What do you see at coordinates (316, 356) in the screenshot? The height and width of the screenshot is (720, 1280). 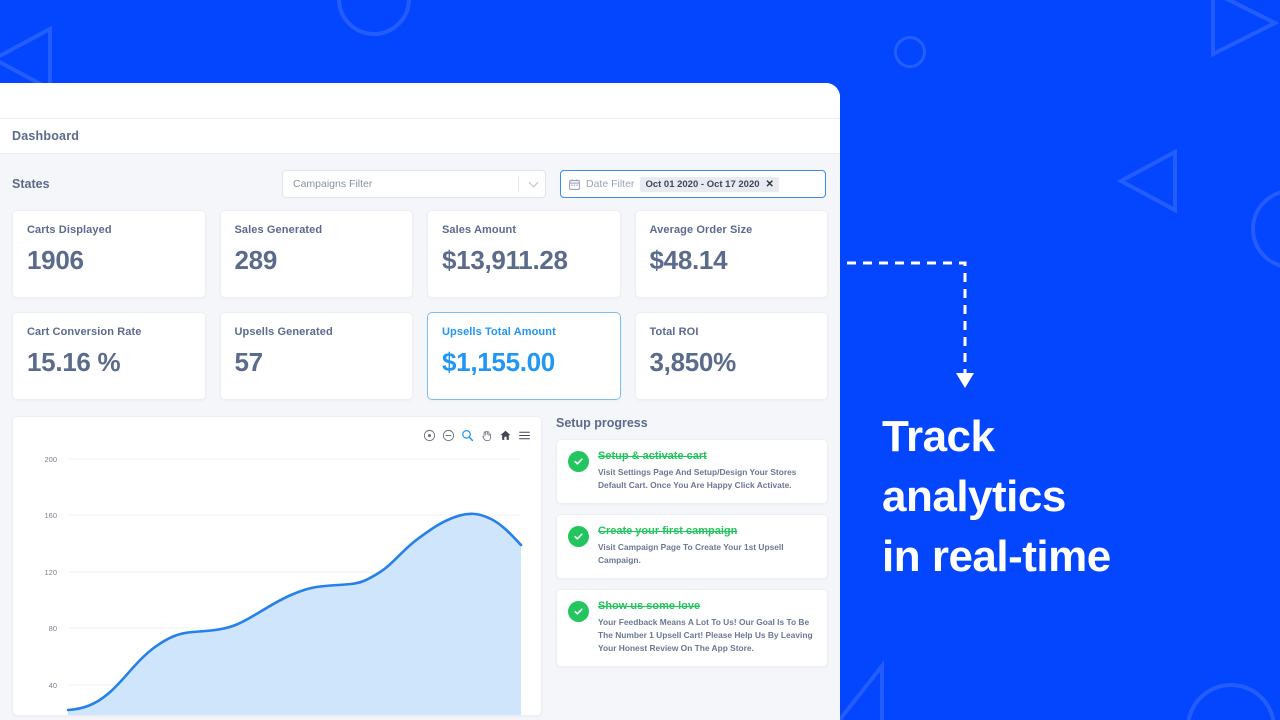 I see `stat-card-upsells-generated: Upsells Generated 57` at bounding box center [316, 356].